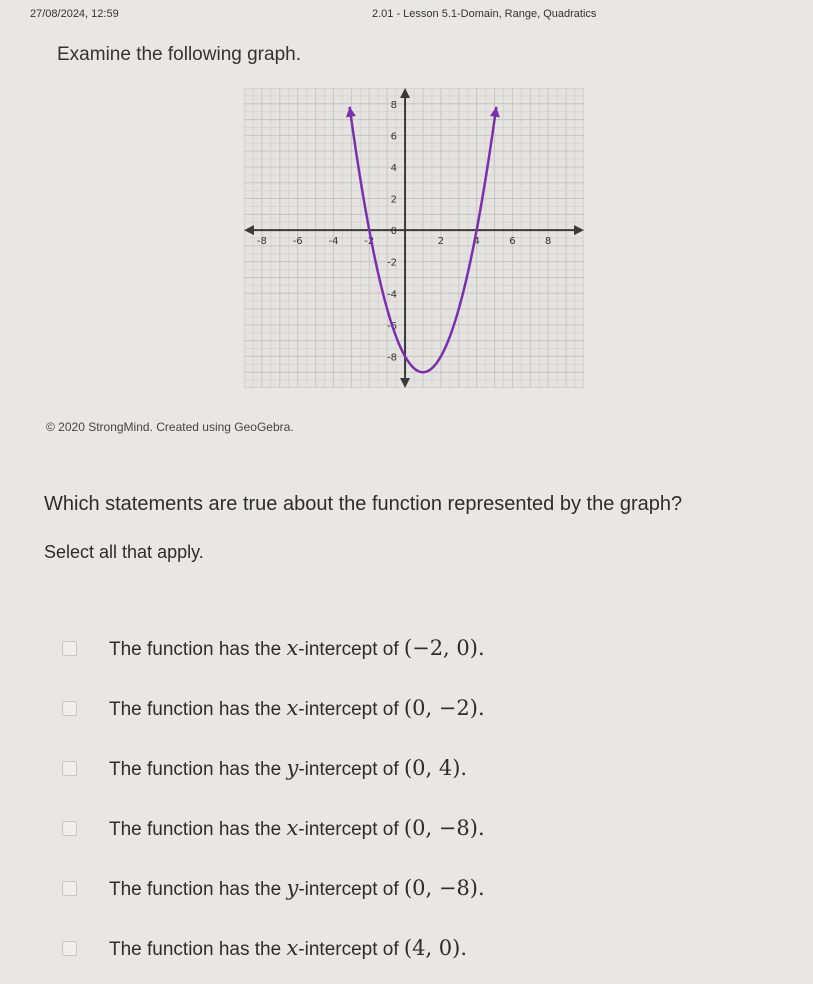 The width and height of the screenshot is (813, 984). What do you see at coordinates (435, 947) in the screenshot?
I see `option-6-point: (4, 0).` at bounding box center [435, 947].